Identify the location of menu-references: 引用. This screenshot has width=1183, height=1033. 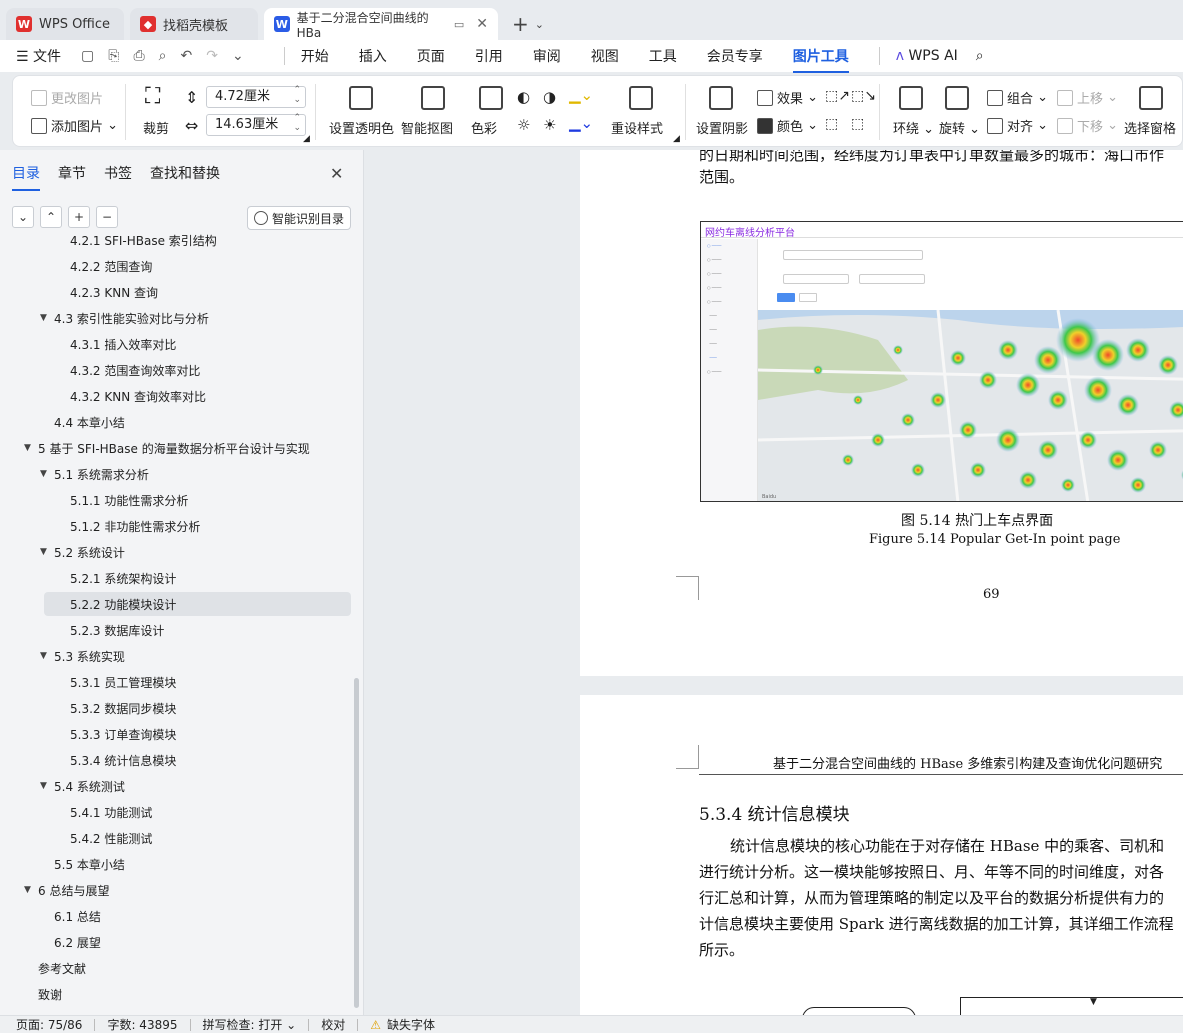
(489, 56).